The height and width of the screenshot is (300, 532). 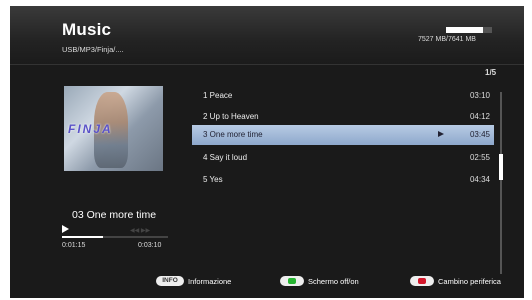 I want to click on track-name: 5 Yes, so click(x=213, y=179).